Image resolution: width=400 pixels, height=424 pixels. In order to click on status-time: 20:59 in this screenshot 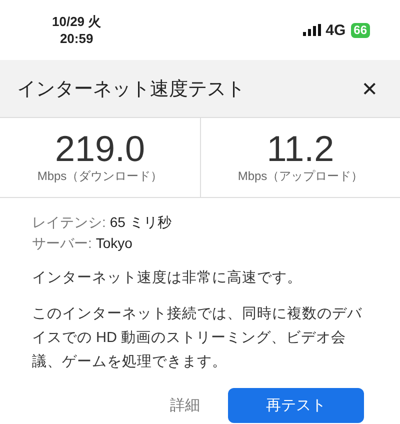, I will do `click(77, 38)`.